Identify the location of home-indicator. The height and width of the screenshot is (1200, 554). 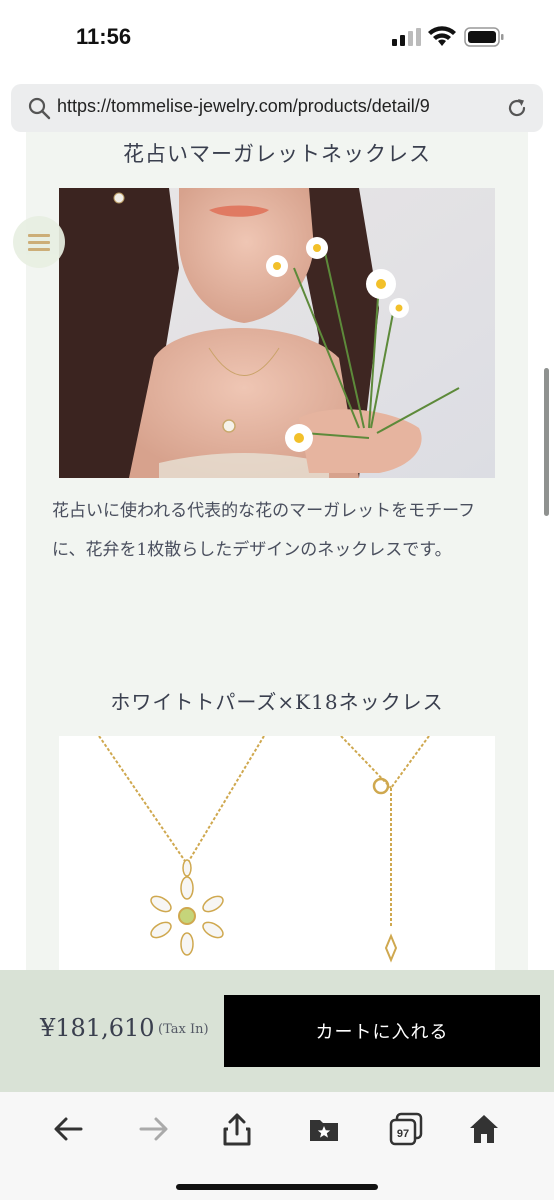
(277, 1187).